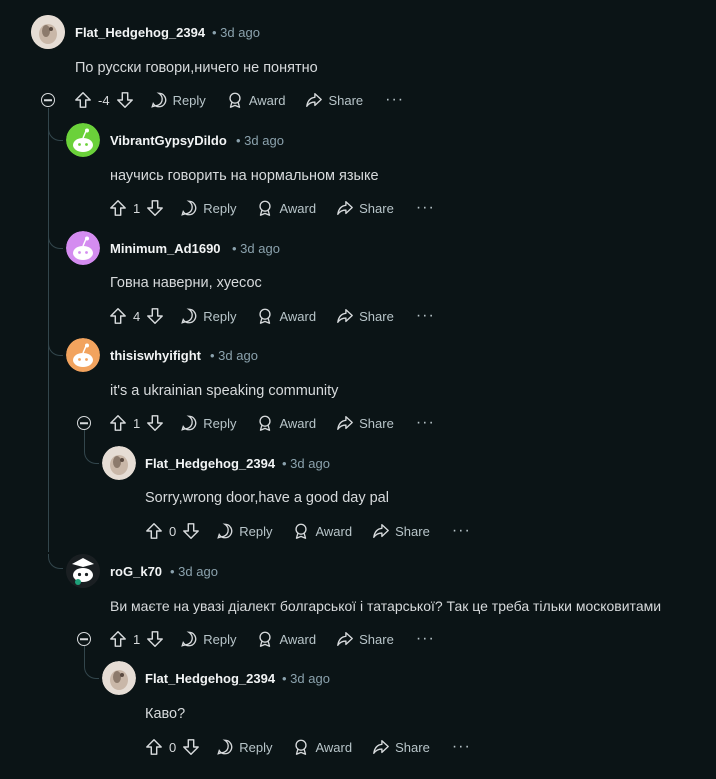 The width and height of the screenshot is (716, 779). Describe the element at coordinates (168, 140) in the screenshot. I see `comment-author: VibrantGypsyDildo` at that location.